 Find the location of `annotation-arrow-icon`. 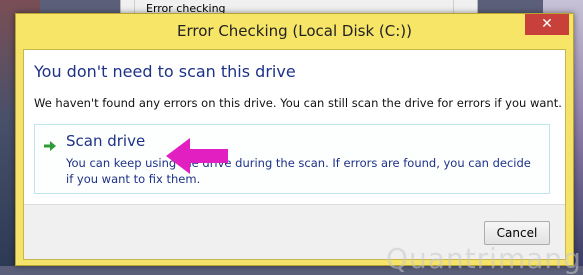

annotation-arrow-icon is located at coordinates (197, 156).